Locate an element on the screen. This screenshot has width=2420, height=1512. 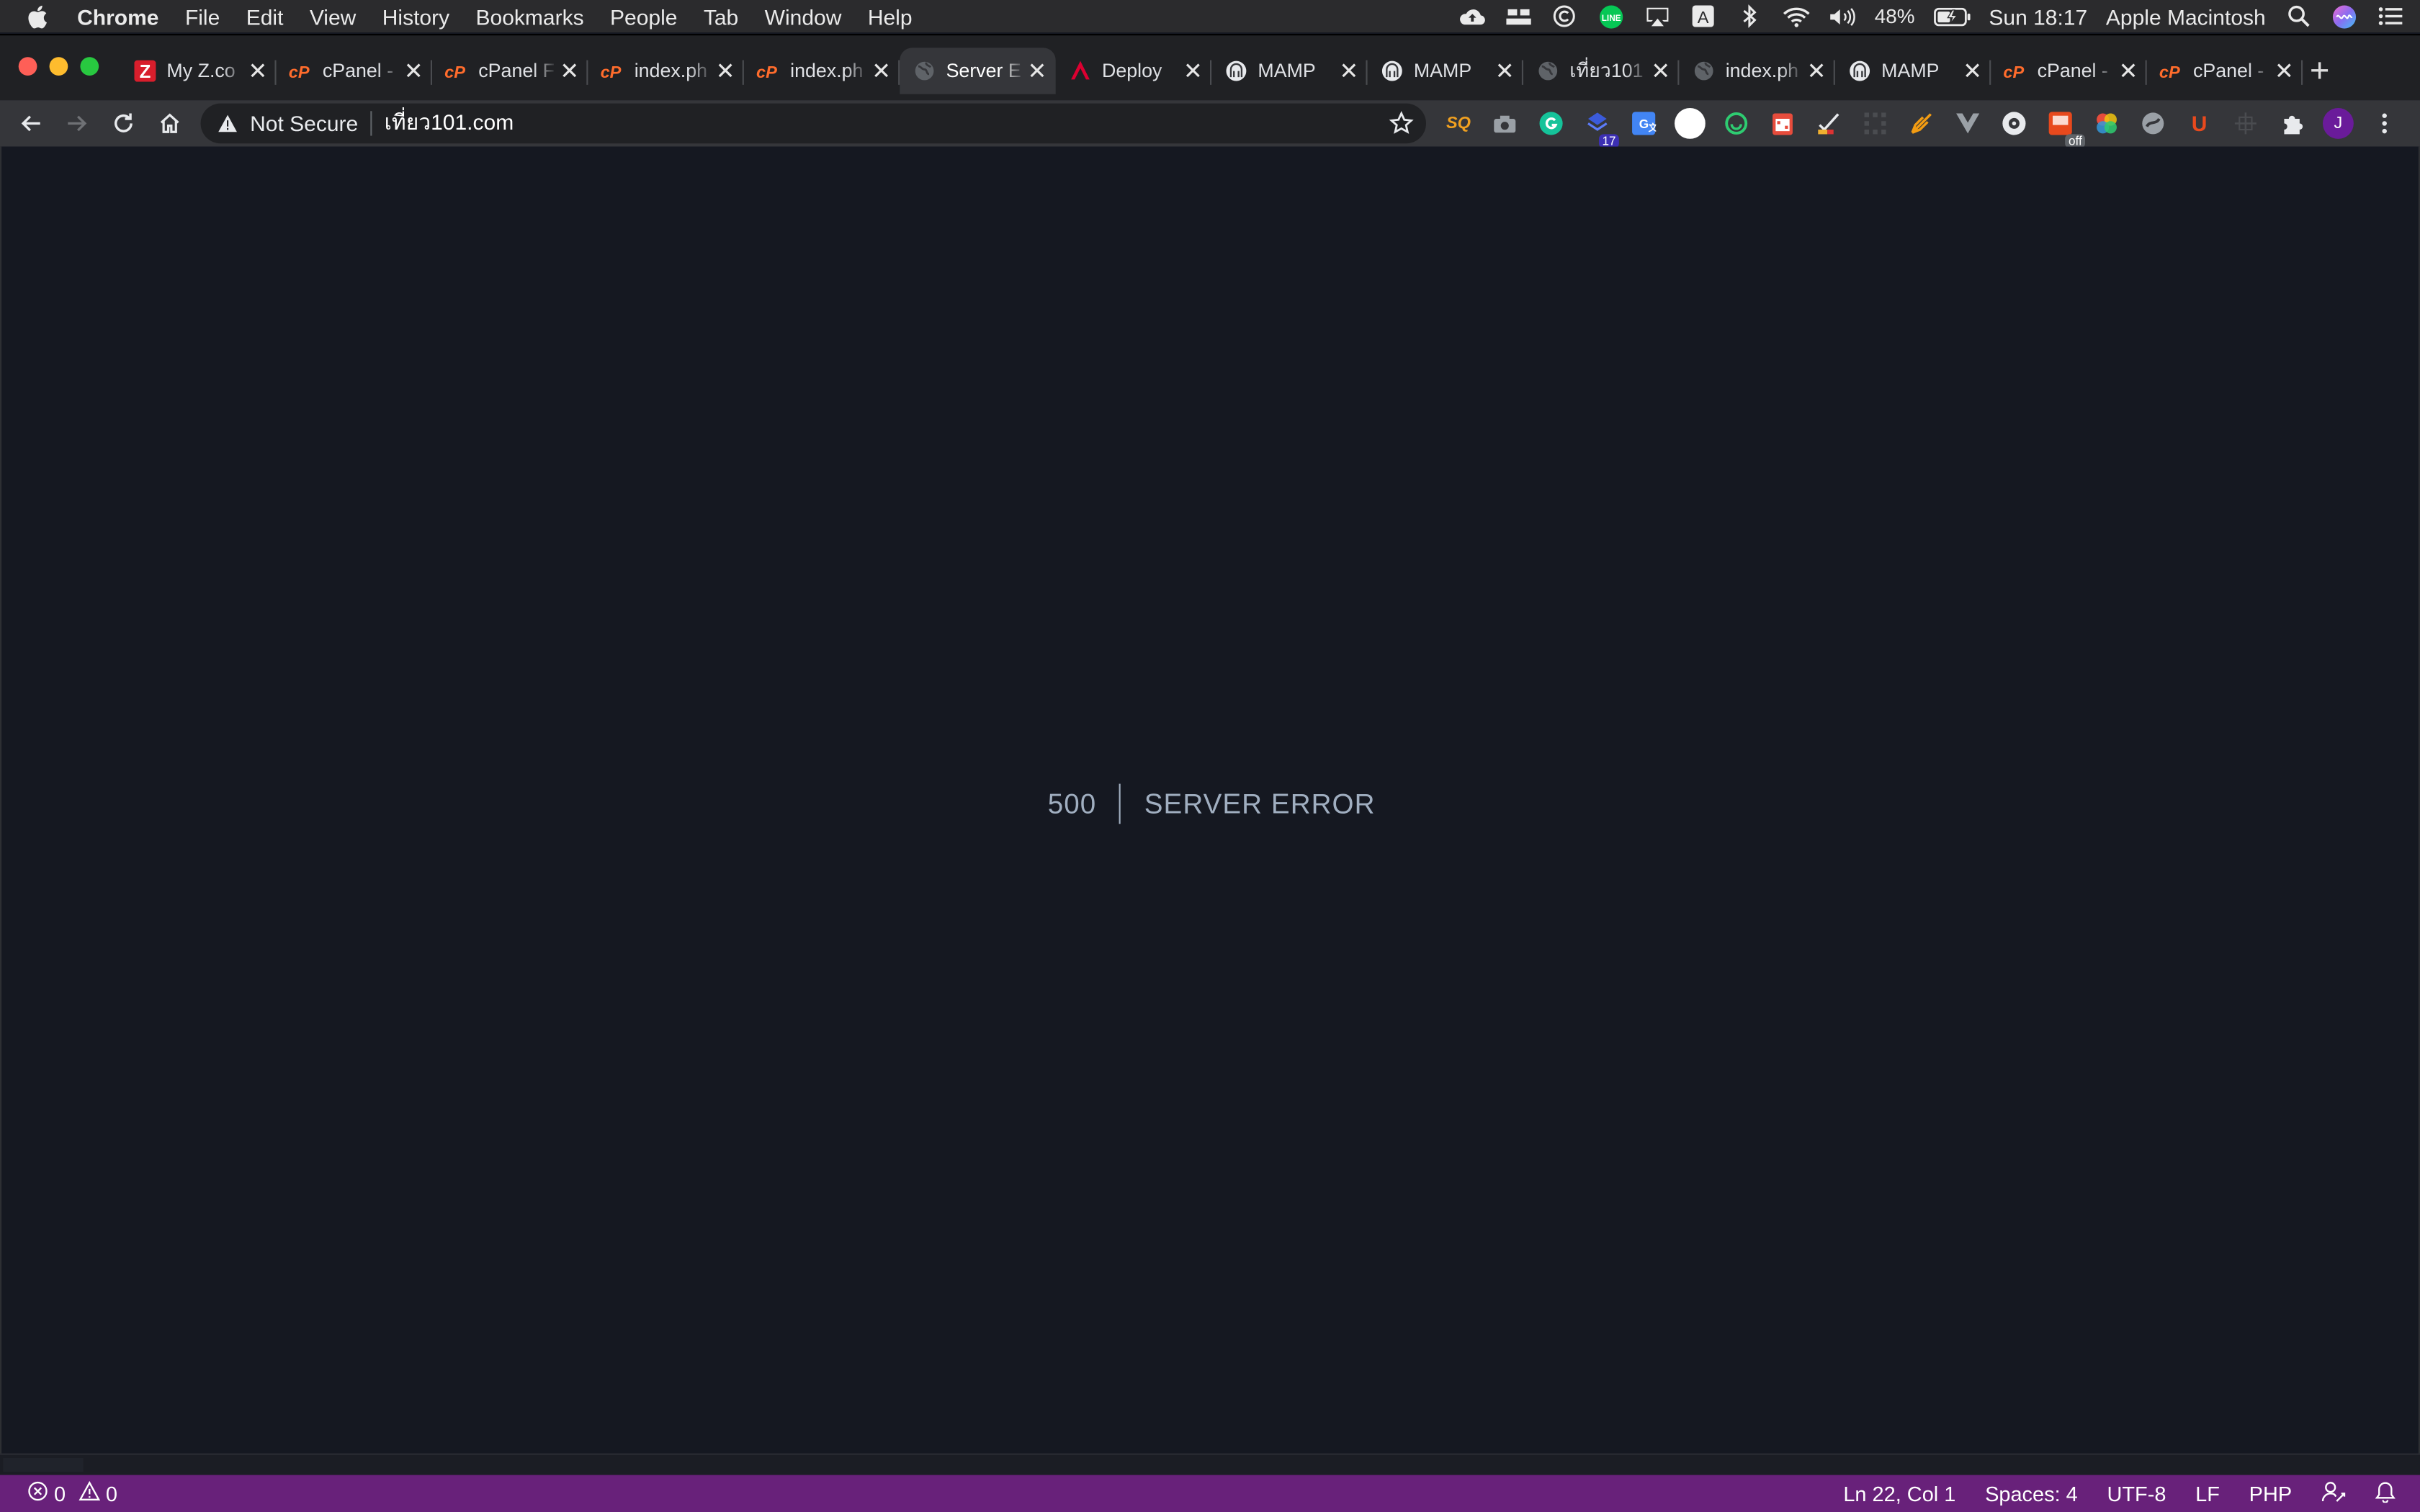
window-minimize-button is located at coordinates (58, 66).